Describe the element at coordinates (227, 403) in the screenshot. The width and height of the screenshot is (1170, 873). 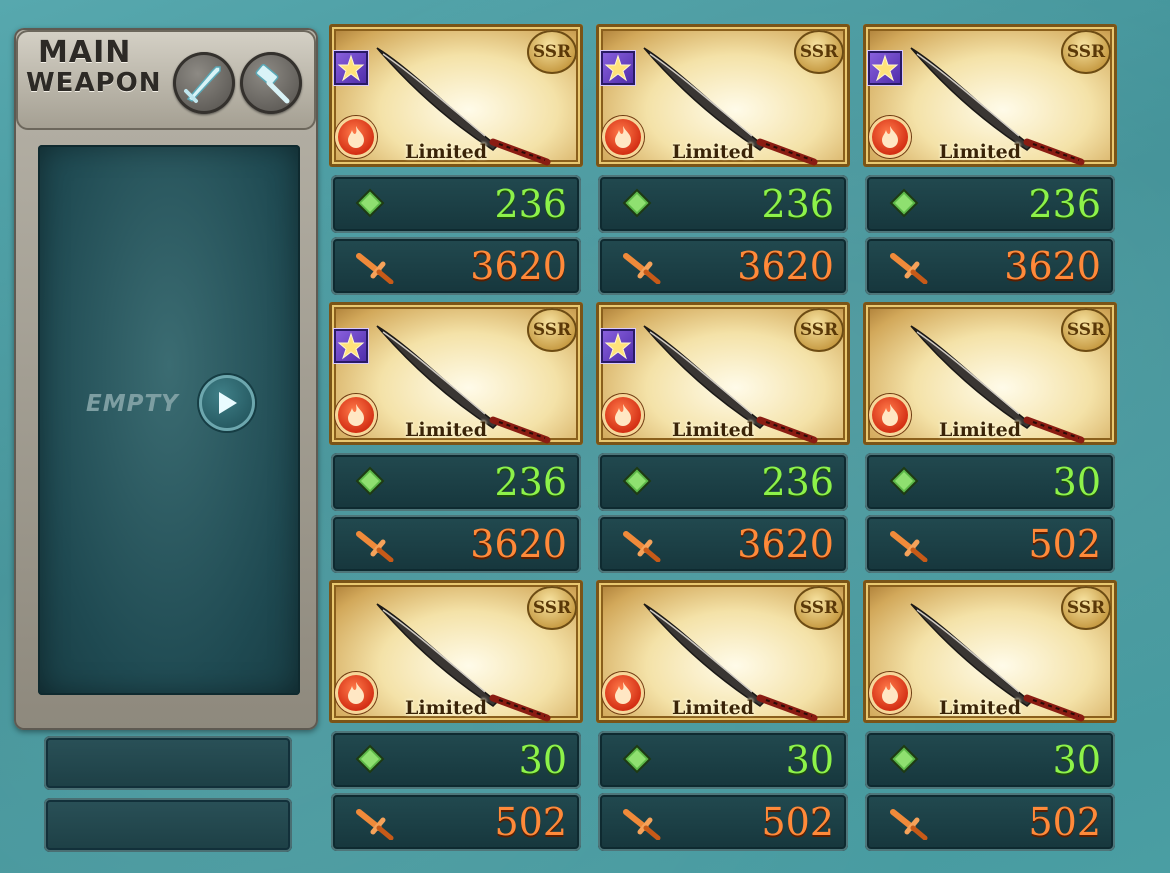
I see `play-arrow-icon` at that location.